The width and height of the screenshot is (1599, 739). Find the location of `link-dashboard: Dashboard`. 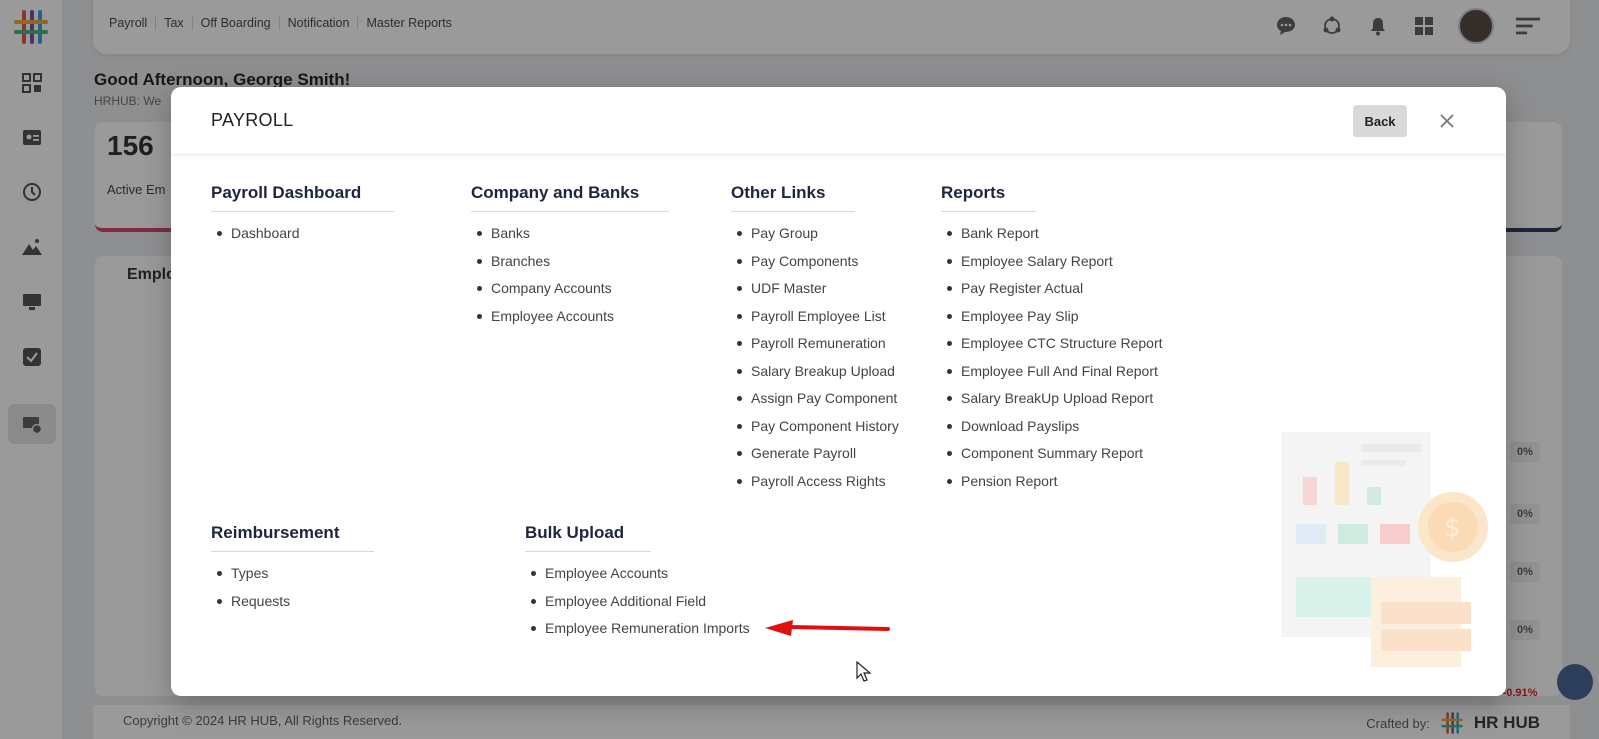

link-dashboard: Dashboard is located at coordinates (302, 238).